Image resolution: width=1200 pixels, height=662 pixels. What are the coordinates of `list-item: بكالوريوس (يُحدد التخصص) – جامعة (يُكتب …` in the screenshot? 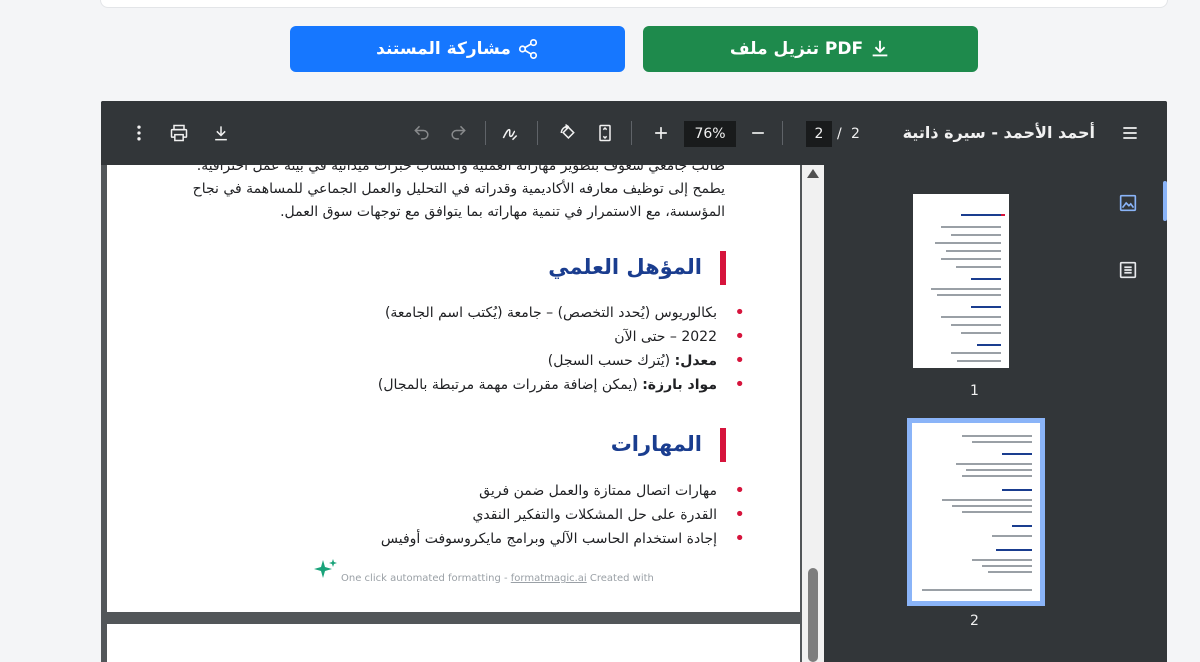 It's located at (435, 313).